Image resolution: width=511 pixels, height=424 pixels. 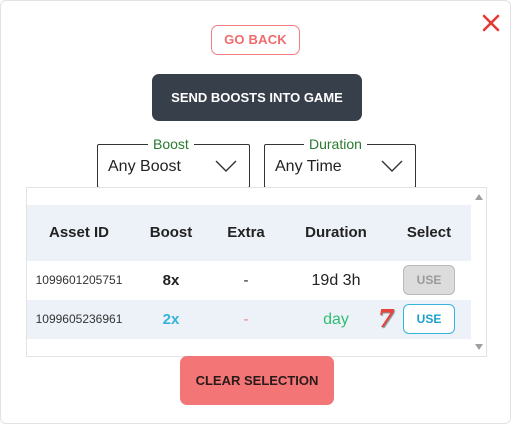 What do you see at coordinates (171, 144) in the screenshot?
I see `boost-filter-legend: Boost` at bounding box center [171, 144].